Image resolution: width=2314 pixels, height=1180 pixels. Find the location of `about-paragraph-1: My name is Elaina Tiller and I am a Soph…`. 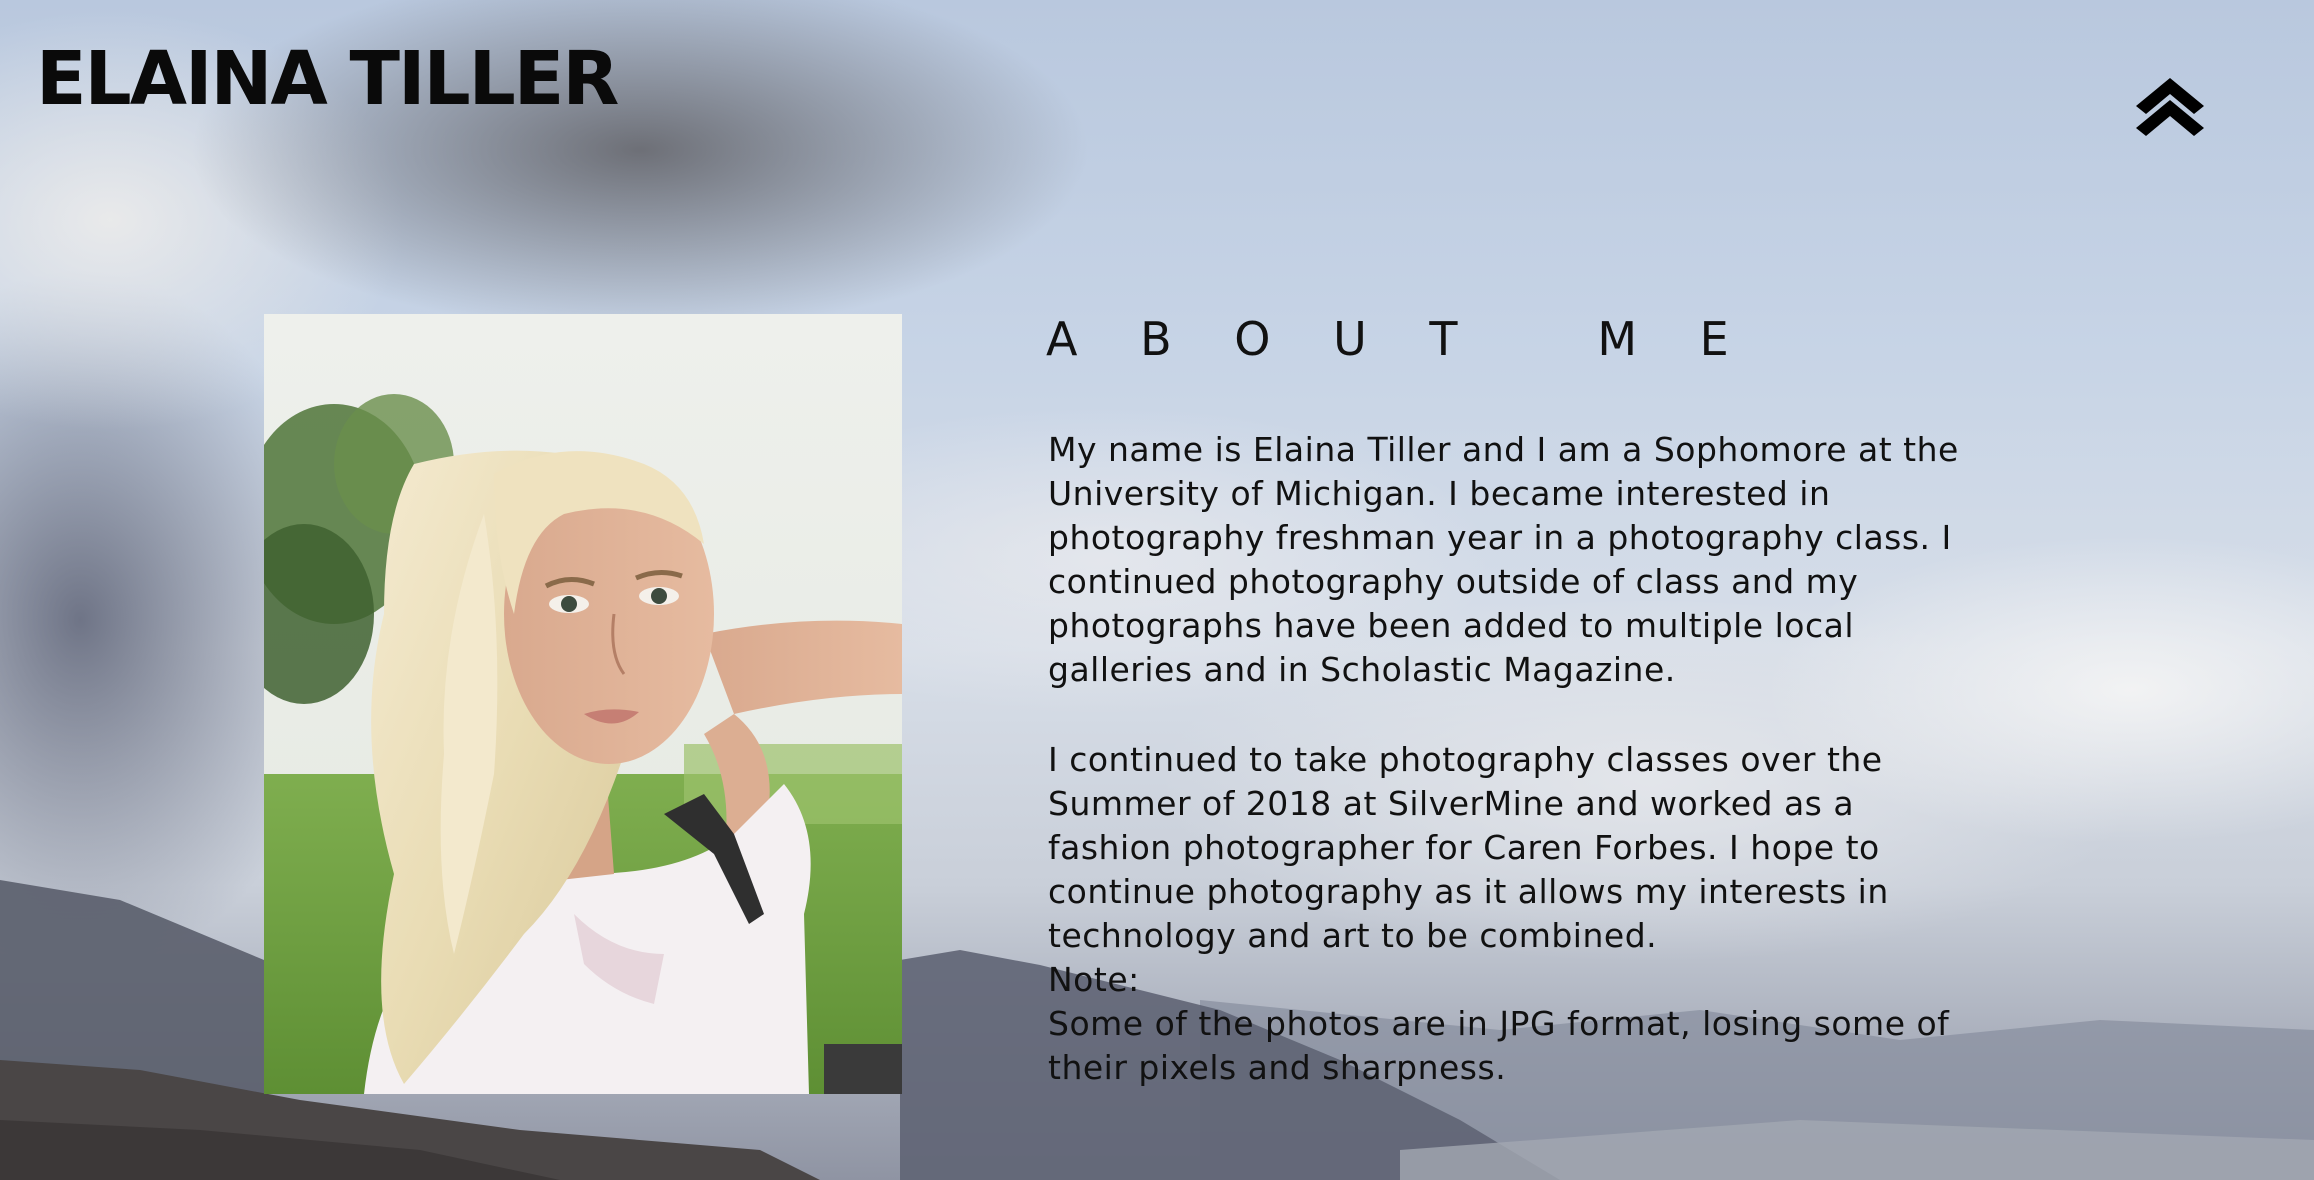

about-paragraph-1: My name is Elaina Tiller and I am a Soph… is located at coordinates (1503, 559).